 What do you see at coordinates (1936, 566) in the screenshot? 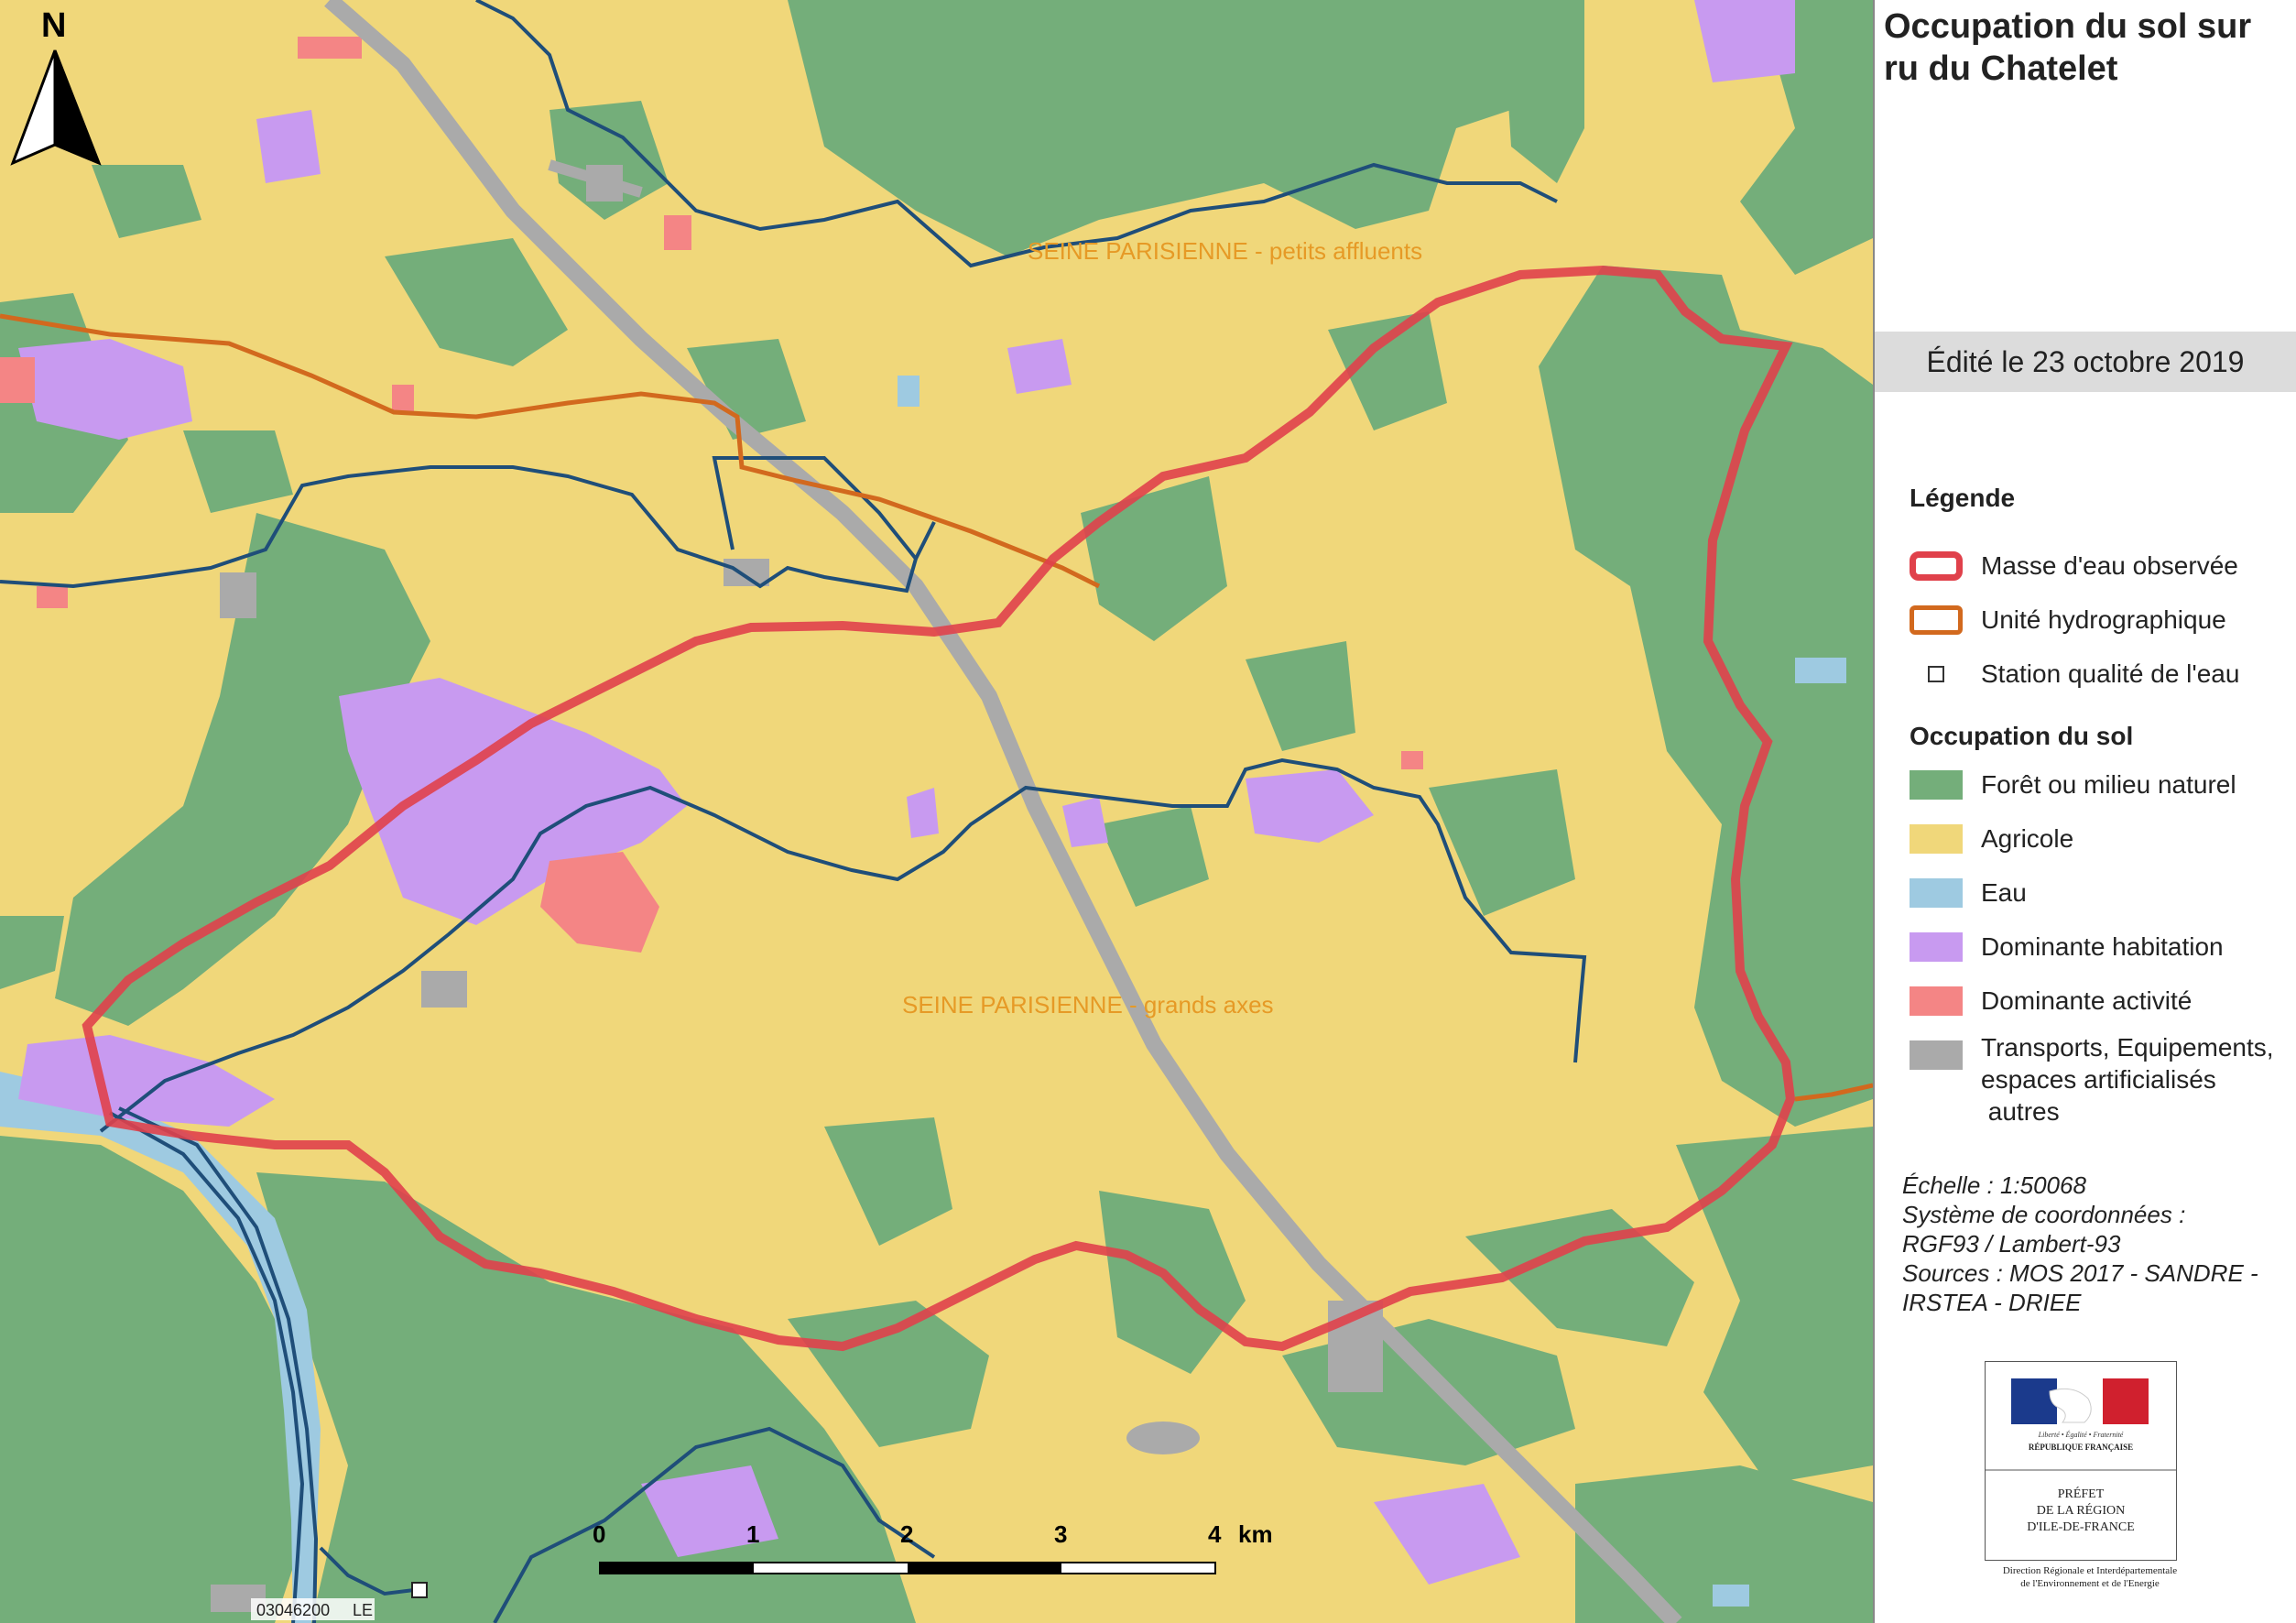
I see `observed-water-body-swatch` at bounding box center [1936, 566].